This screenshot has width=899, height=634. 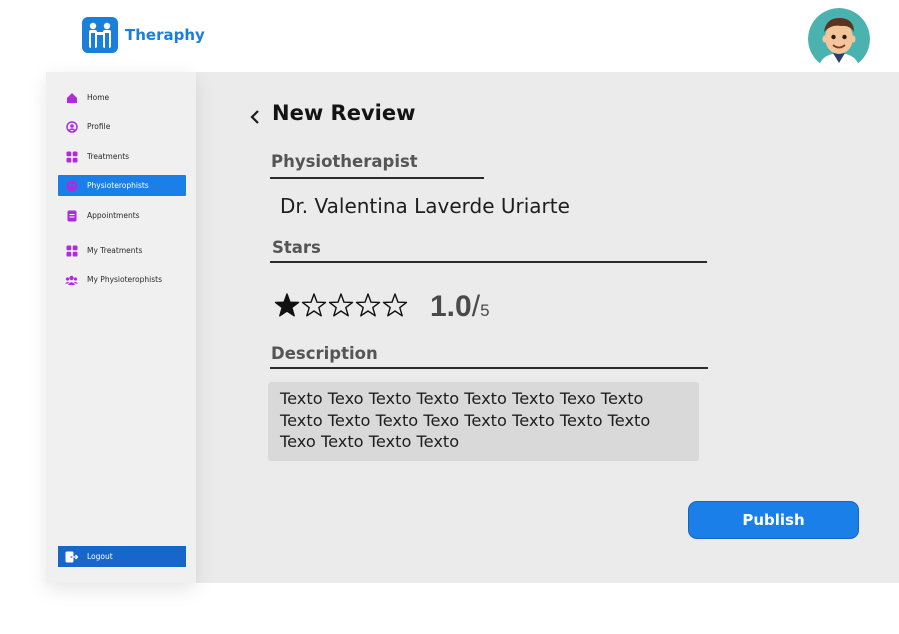 I want to click on sidebar-item-home: Home, so click(x=122, y=97).